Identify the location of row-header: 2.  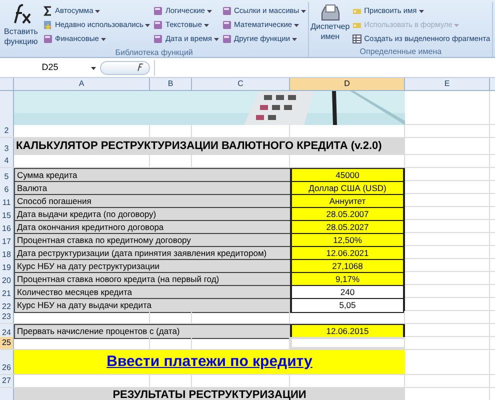
(7, 131).